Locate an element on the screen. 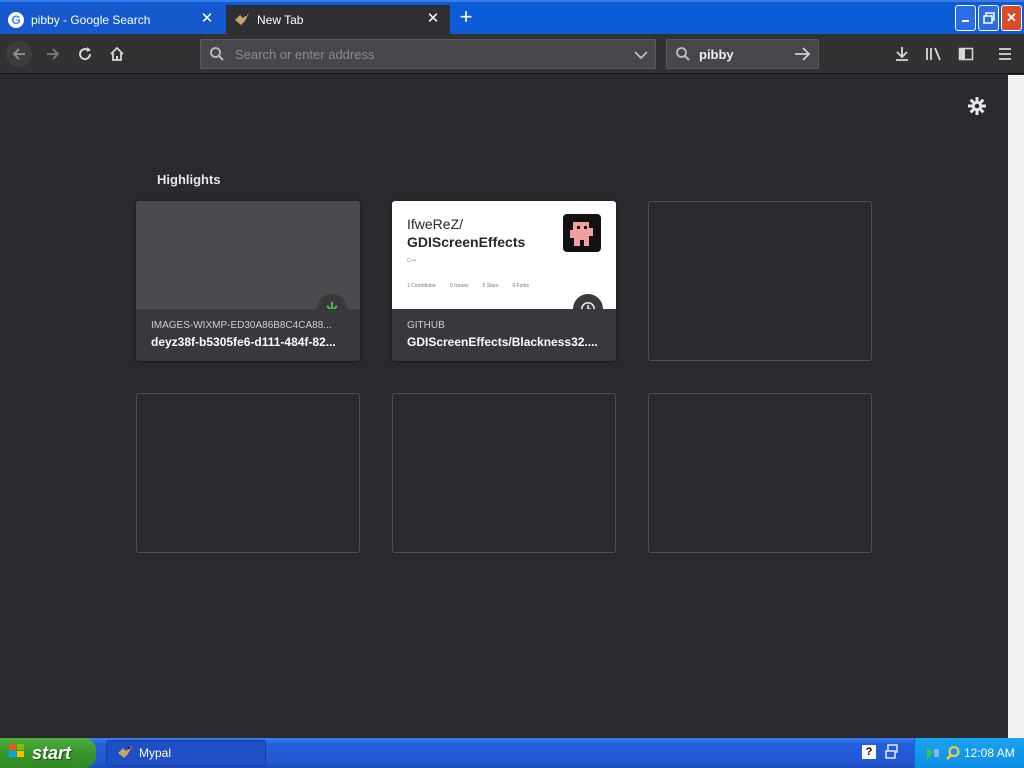 This screenshot has width=1024, height=768. stat-forks: 0 Forks is located at coordinates (521, 286).